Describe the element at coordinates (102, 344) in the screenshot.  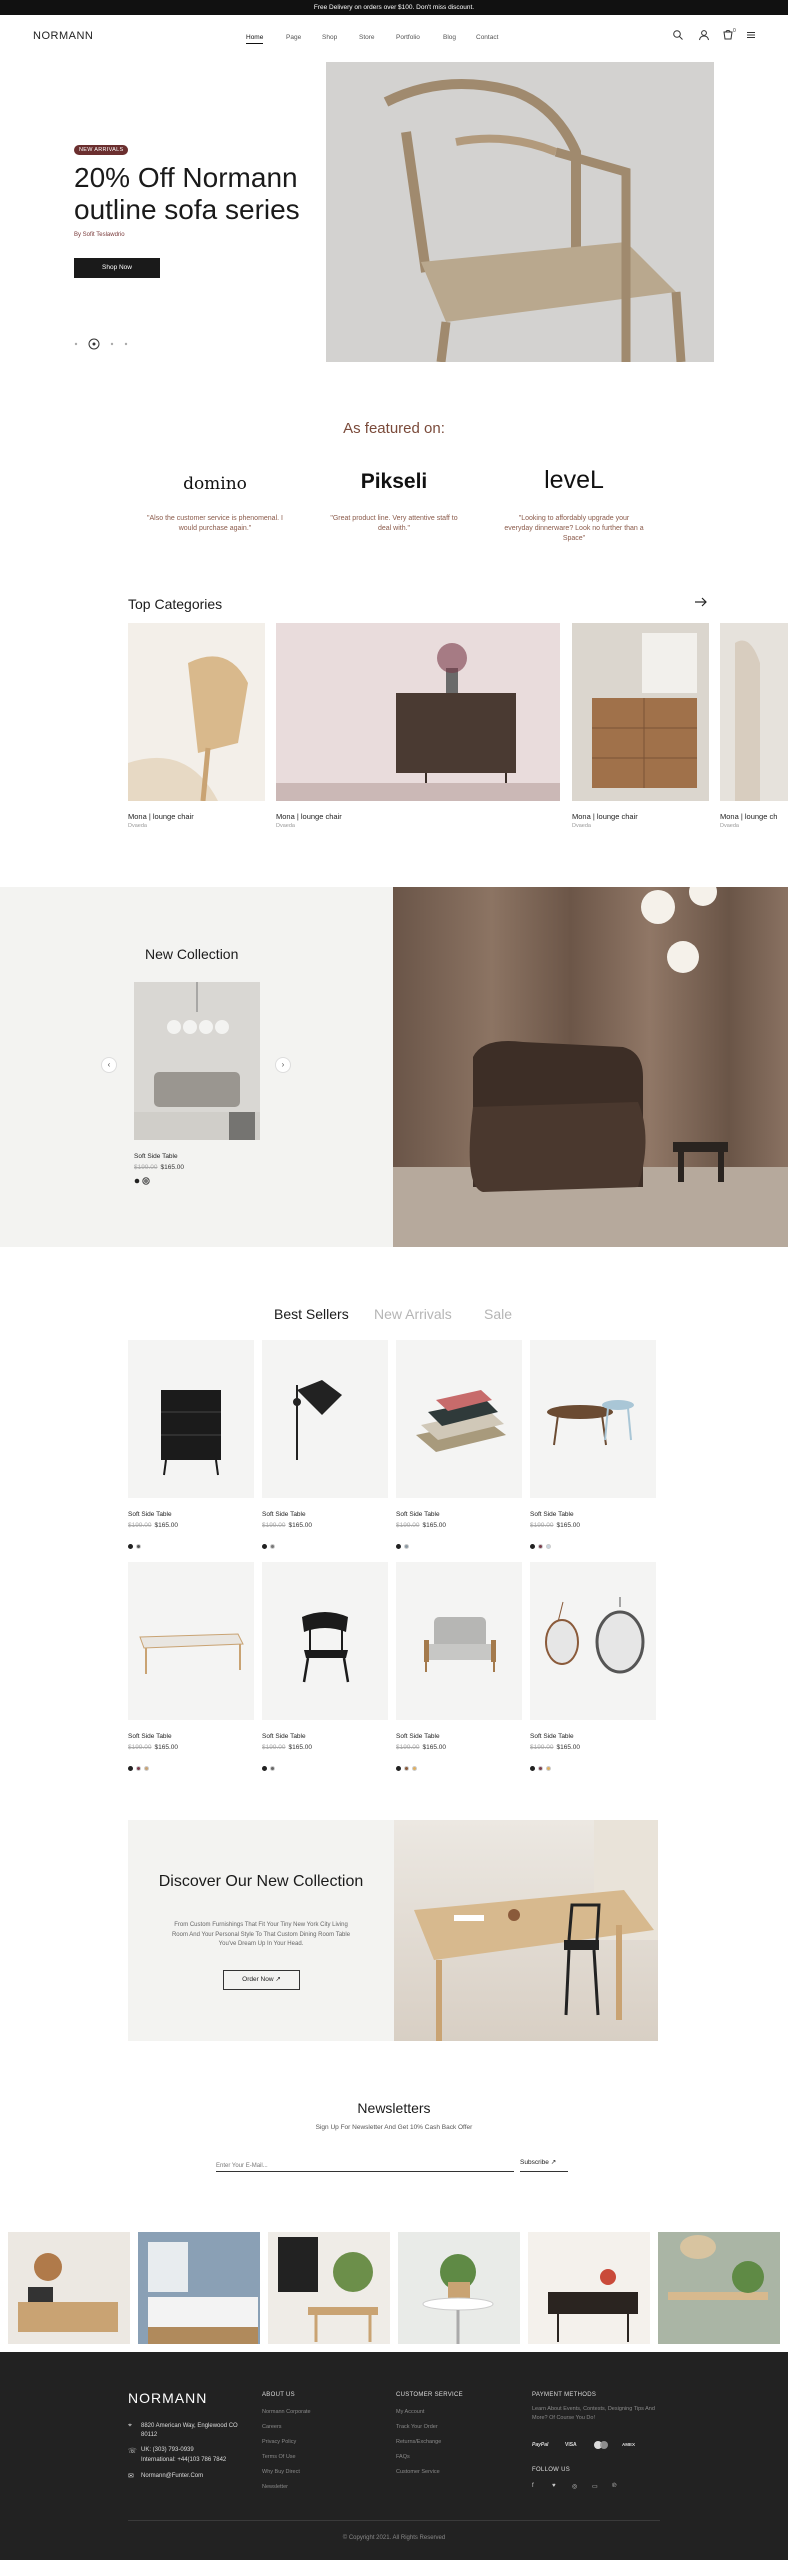
I see `hero-slider-dots` at that location.